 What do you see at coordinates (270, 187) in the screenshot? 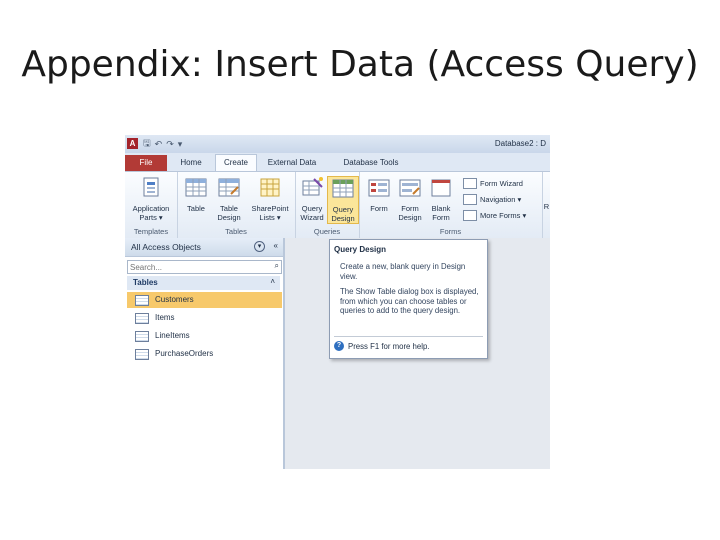
I see `sharepoint-lists-icon` at bounding box center [270, 187].